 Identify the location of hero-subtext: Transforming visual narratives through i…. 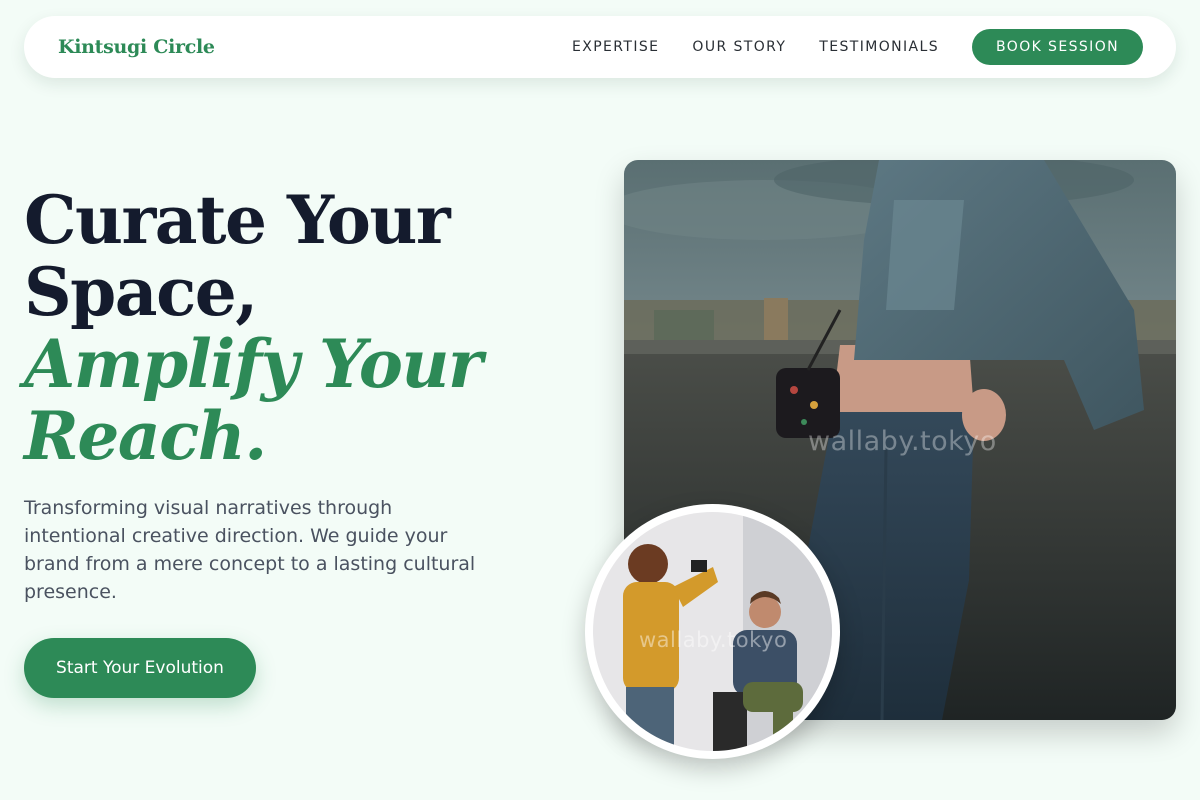
(250, 550).